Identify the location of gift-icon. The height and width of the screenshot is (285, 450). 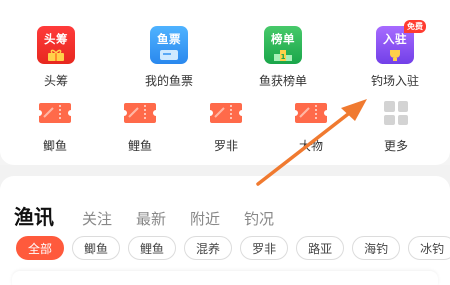
(56, 55).